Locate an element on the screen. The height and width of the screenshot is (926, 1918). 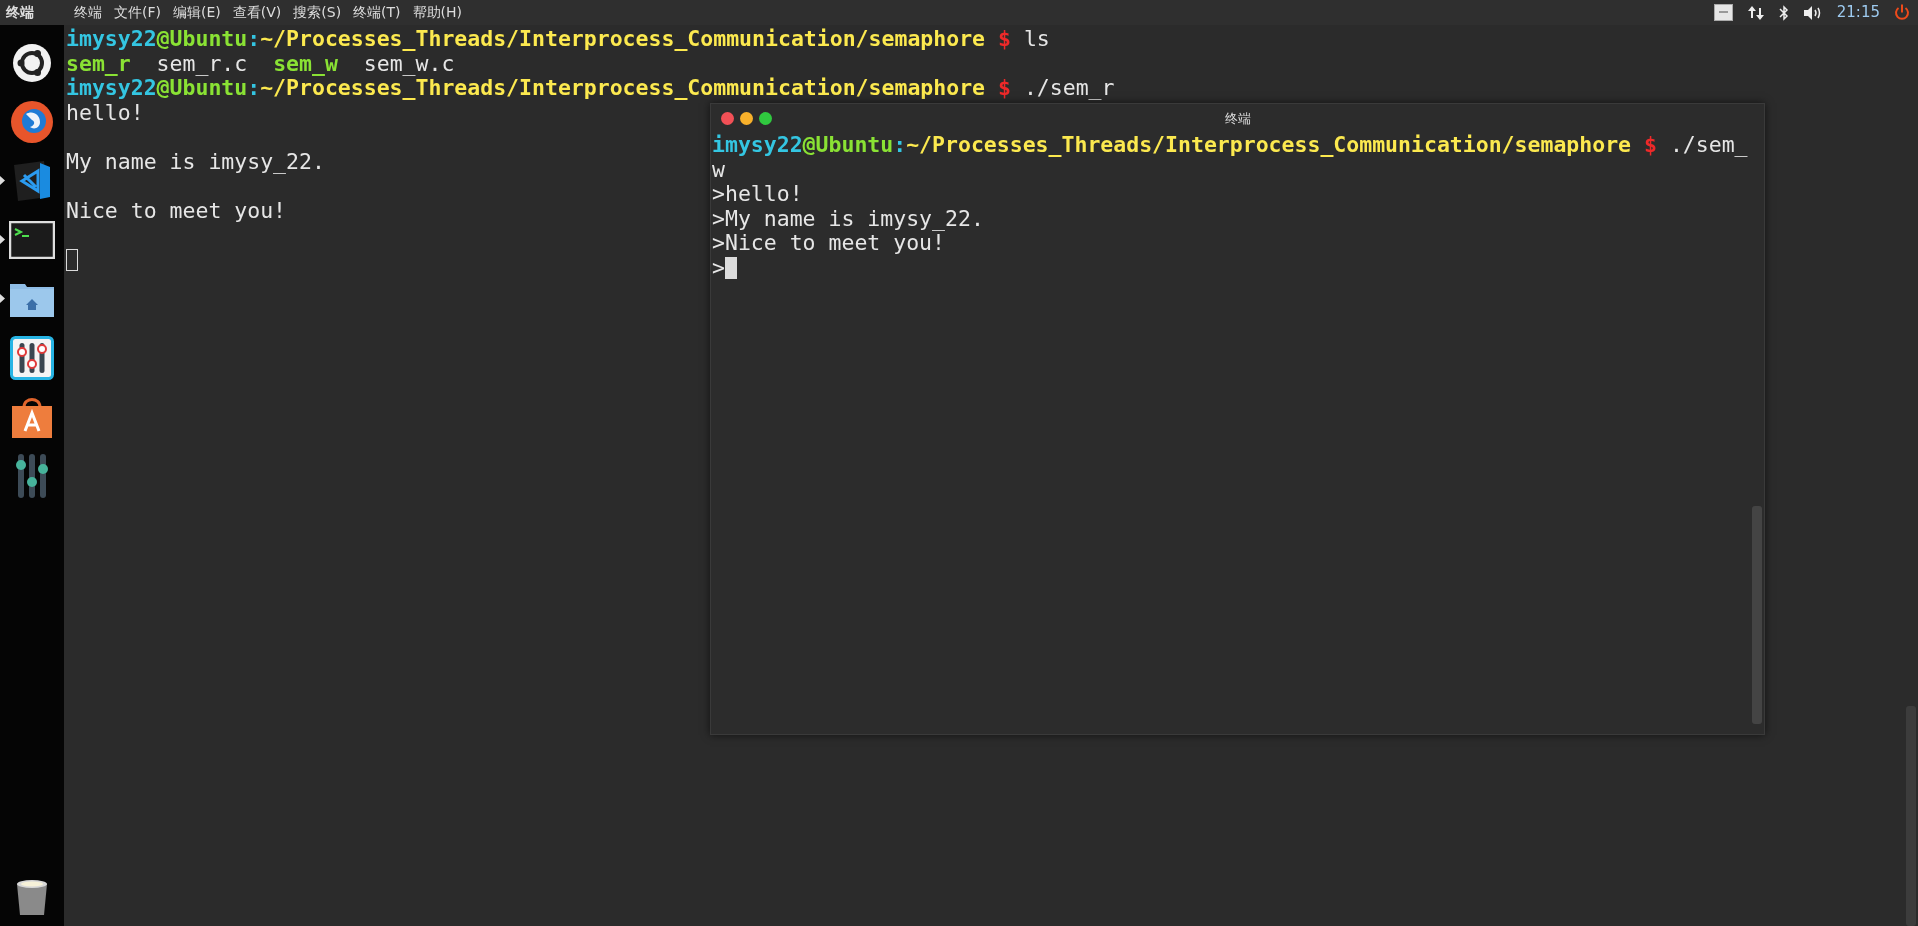
ubuntu-logo-icon is located at coordinates (32, 62).